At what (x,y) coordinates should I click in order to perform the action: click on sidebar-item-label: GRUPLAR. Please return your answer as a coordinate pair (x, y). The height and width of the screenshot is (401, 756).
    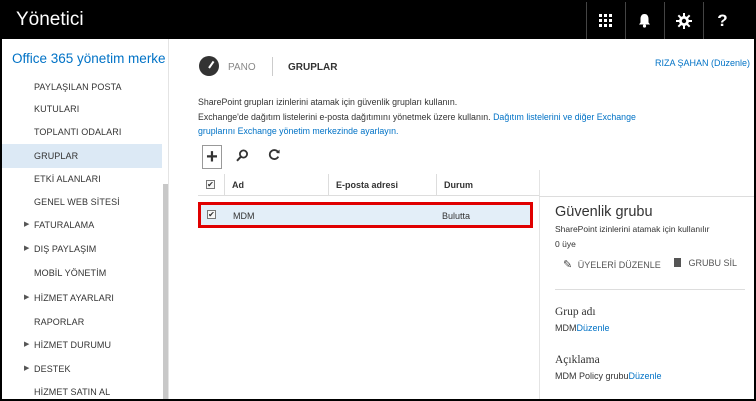
    Looking at the image, I should click on (56, 156).